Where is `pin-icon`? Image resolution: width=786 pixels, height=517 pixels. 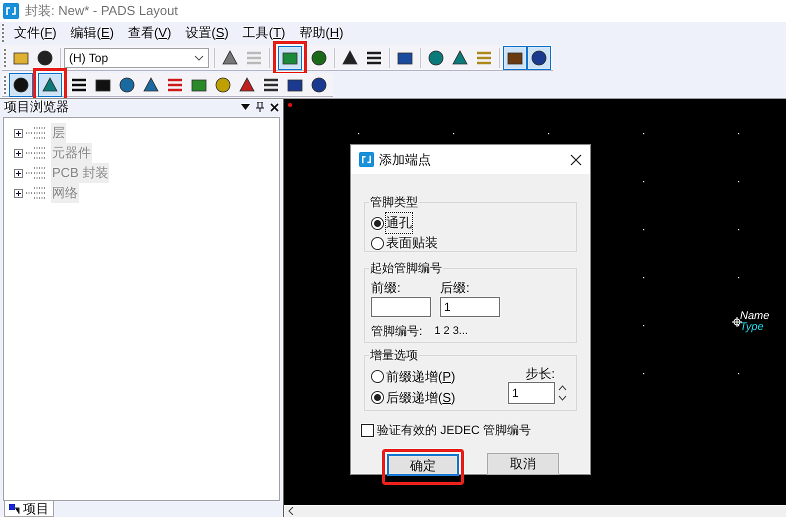
pin-icon is located at coordinates (260, 107).